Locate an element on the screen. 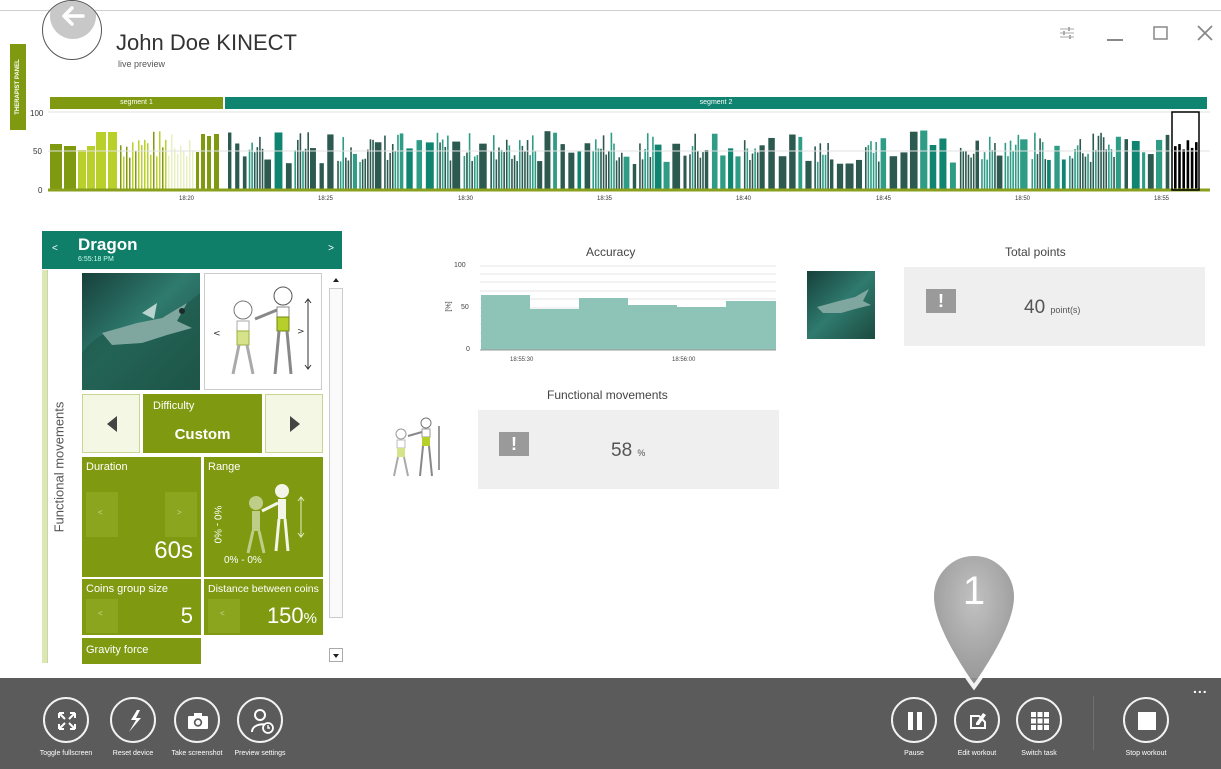 The image size is (1221, 769). preview-settings-button is located at coordinates (260, 720).